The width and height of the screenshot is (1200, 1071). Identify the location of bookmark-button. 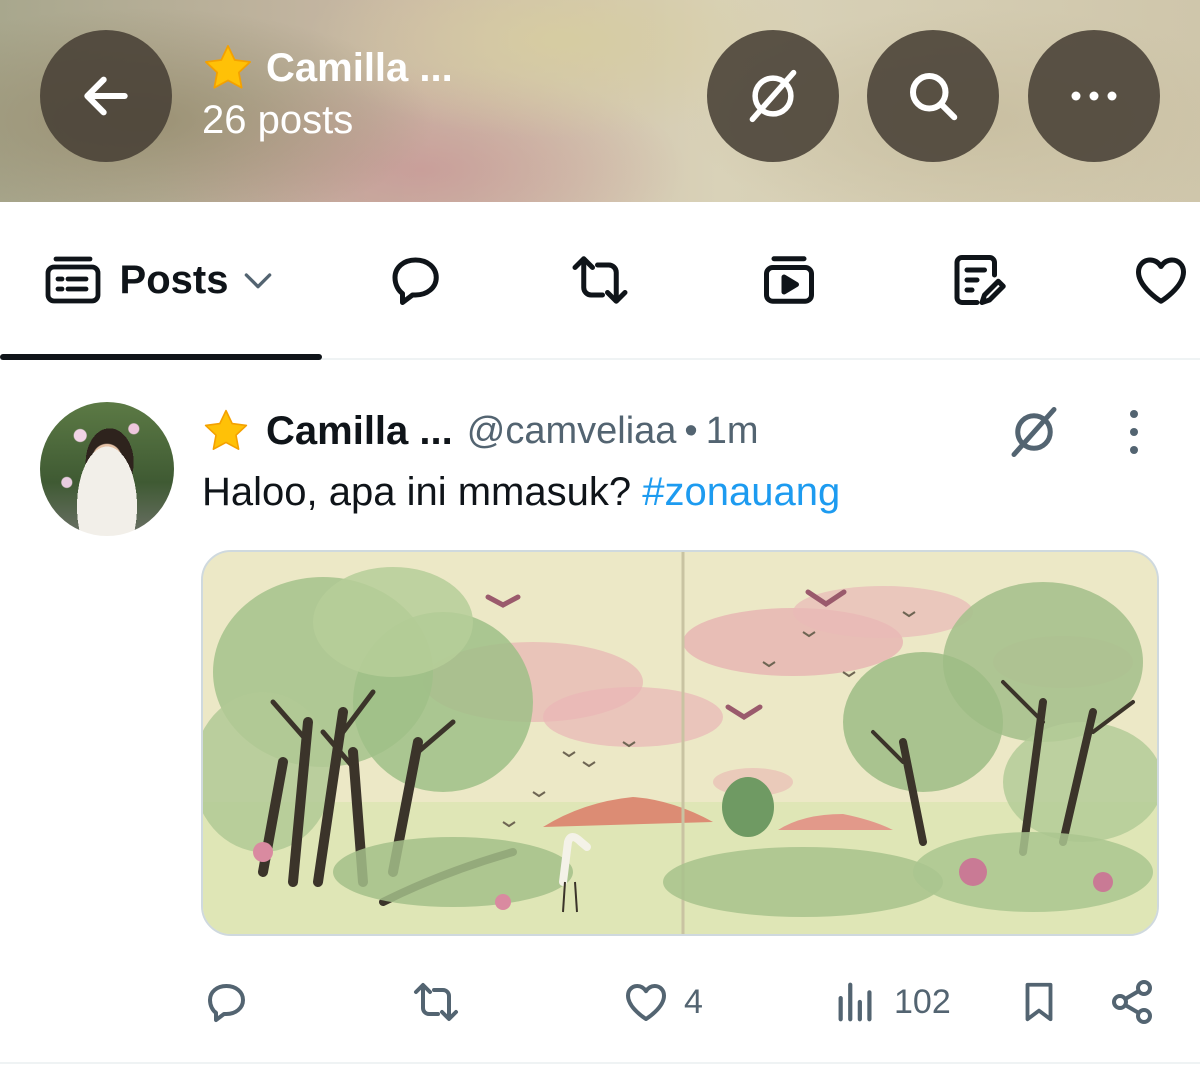
(1039, 1002).